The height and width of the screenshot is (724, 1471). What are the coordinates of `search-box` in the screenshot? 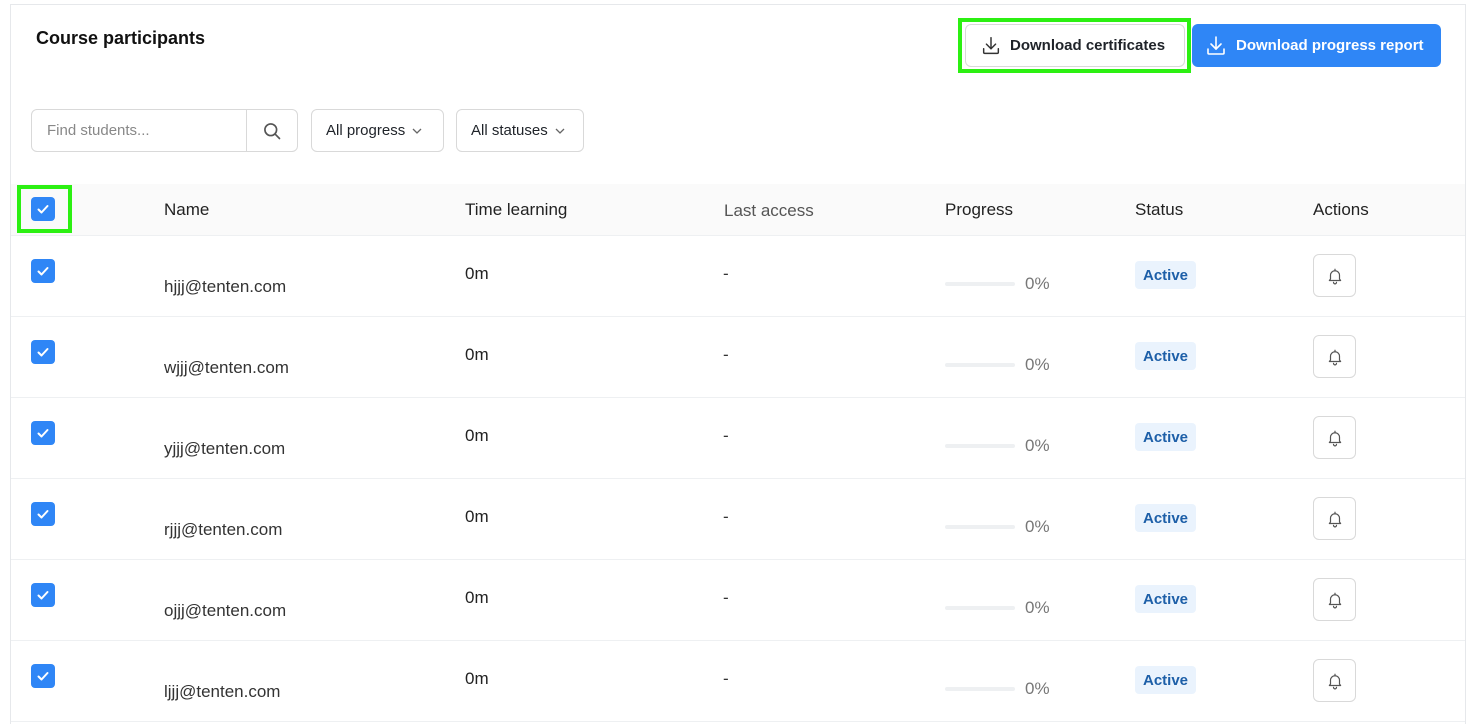 It's located at (164, 130).